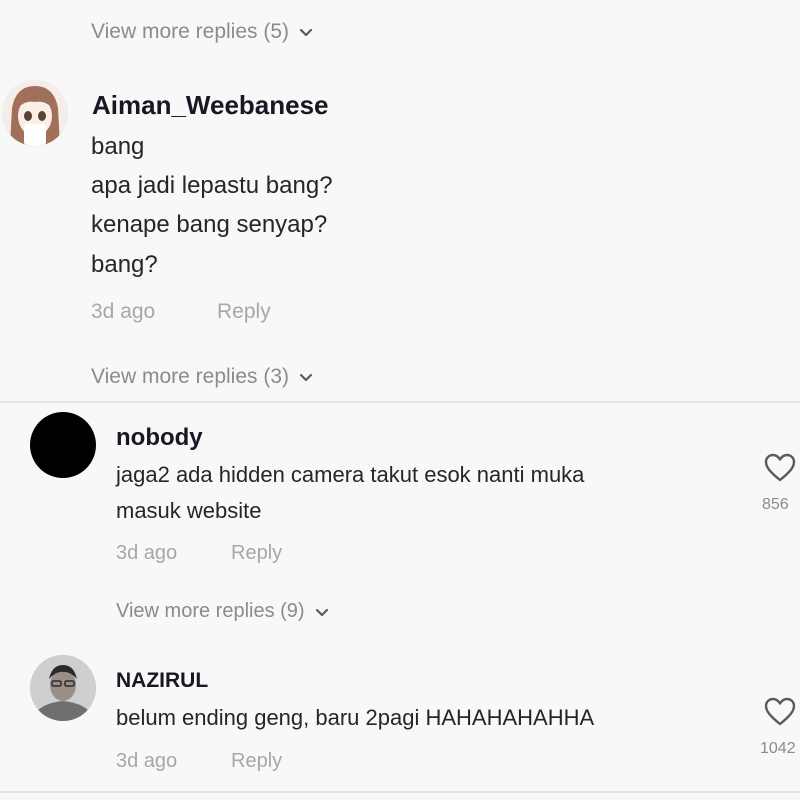 The width and height of the screenshot is (800, 800). Describe the element at coordinates (162, 681) in the screenshot. I see `comment-username: NAZIRUL` at that location.